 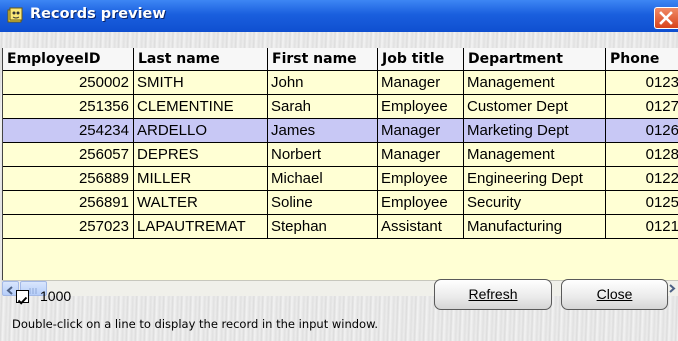 I want to click on cell-first-name: Michael, so click(x=323, y=179).